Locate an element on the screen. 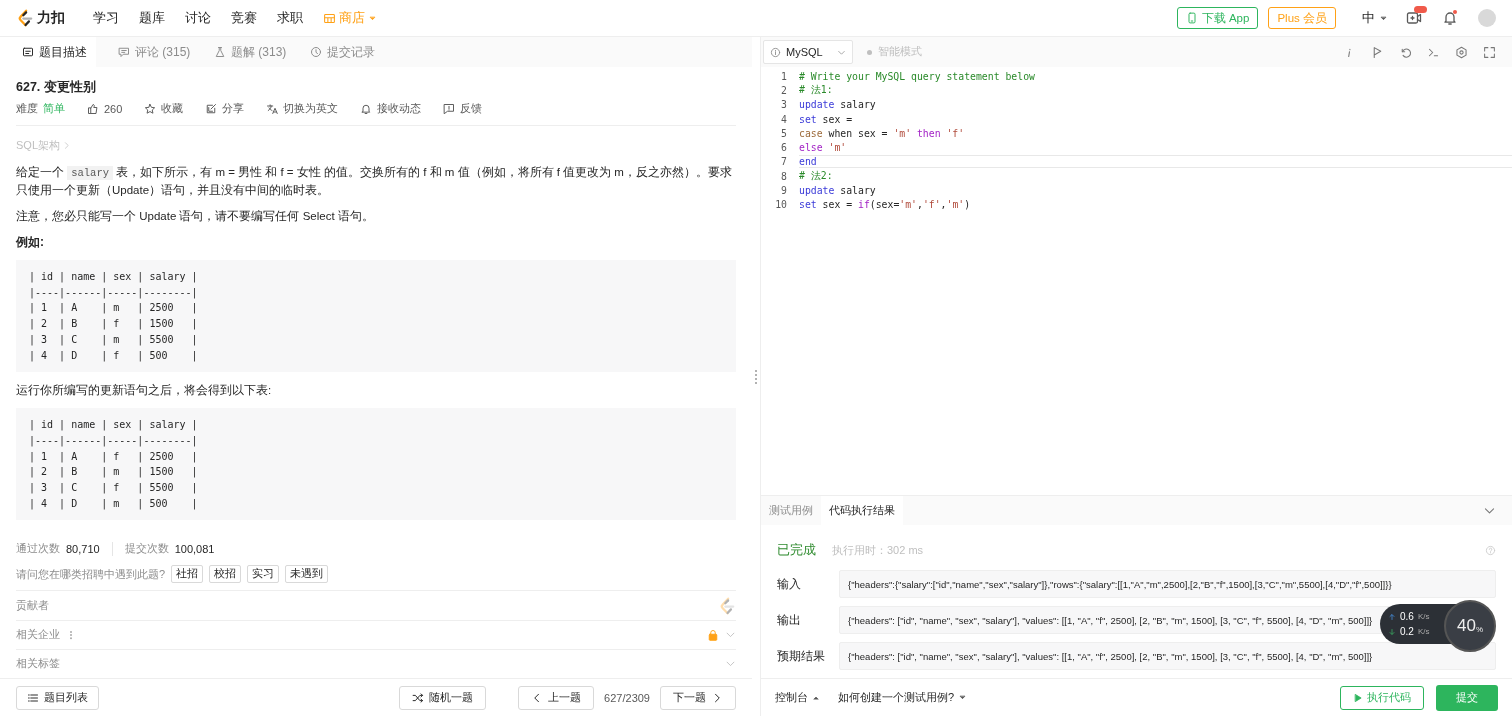  lock-icon is located at coordinates (713, 634).